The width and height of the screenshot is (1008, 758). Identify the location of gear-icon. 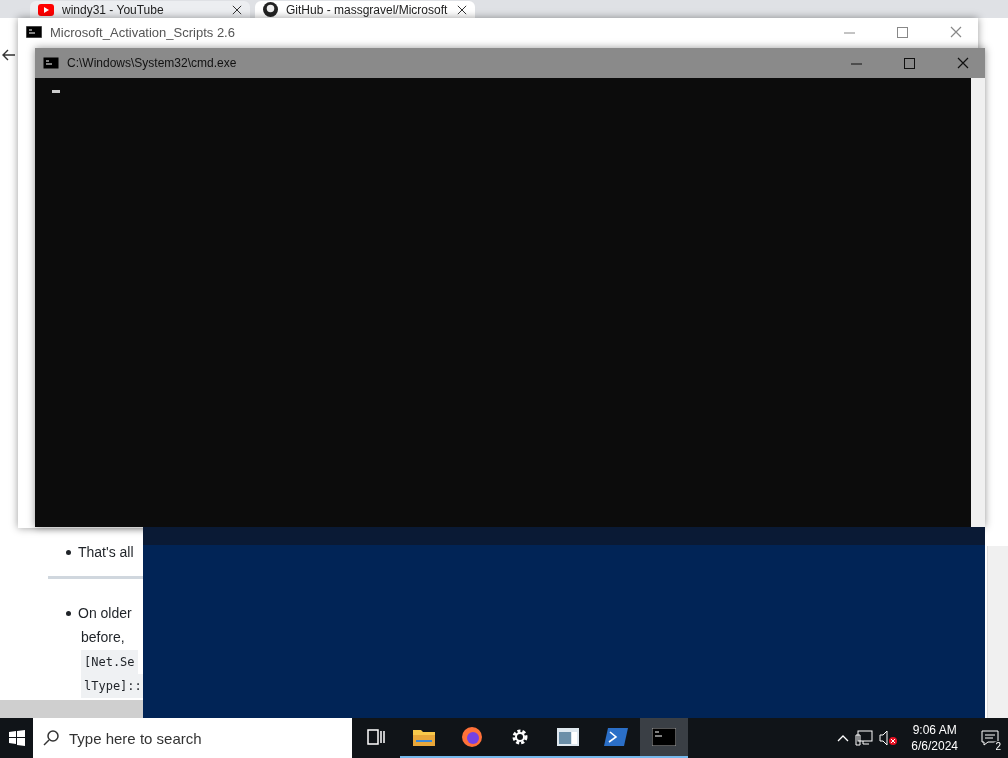
(520, 737).